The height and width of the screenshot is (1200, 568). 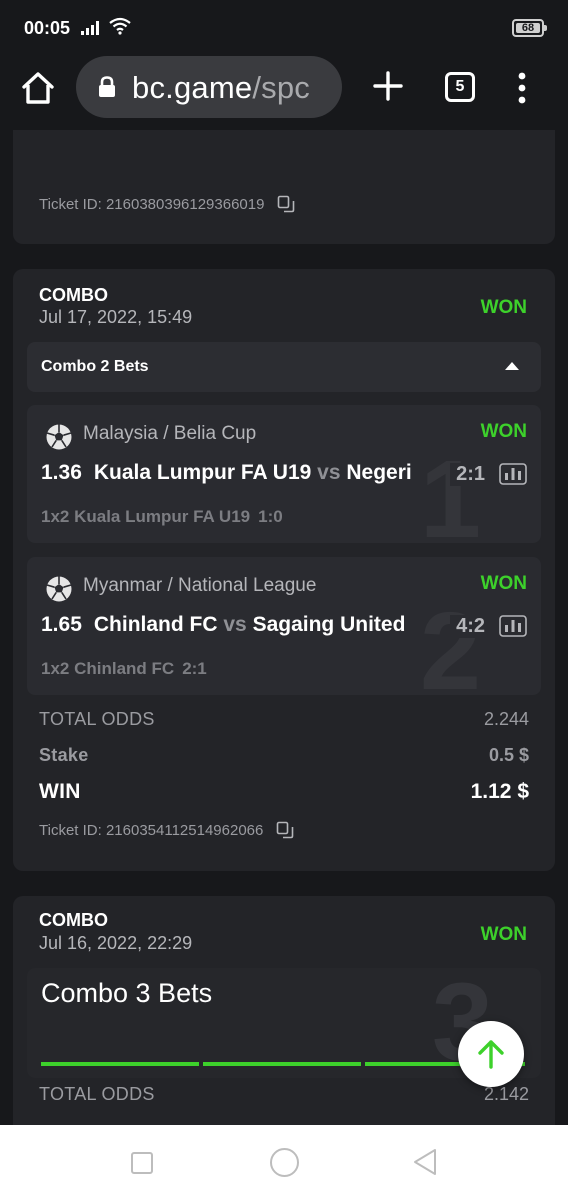 I want to click on away-team: Sagaing United, so click(x=329, y=624).